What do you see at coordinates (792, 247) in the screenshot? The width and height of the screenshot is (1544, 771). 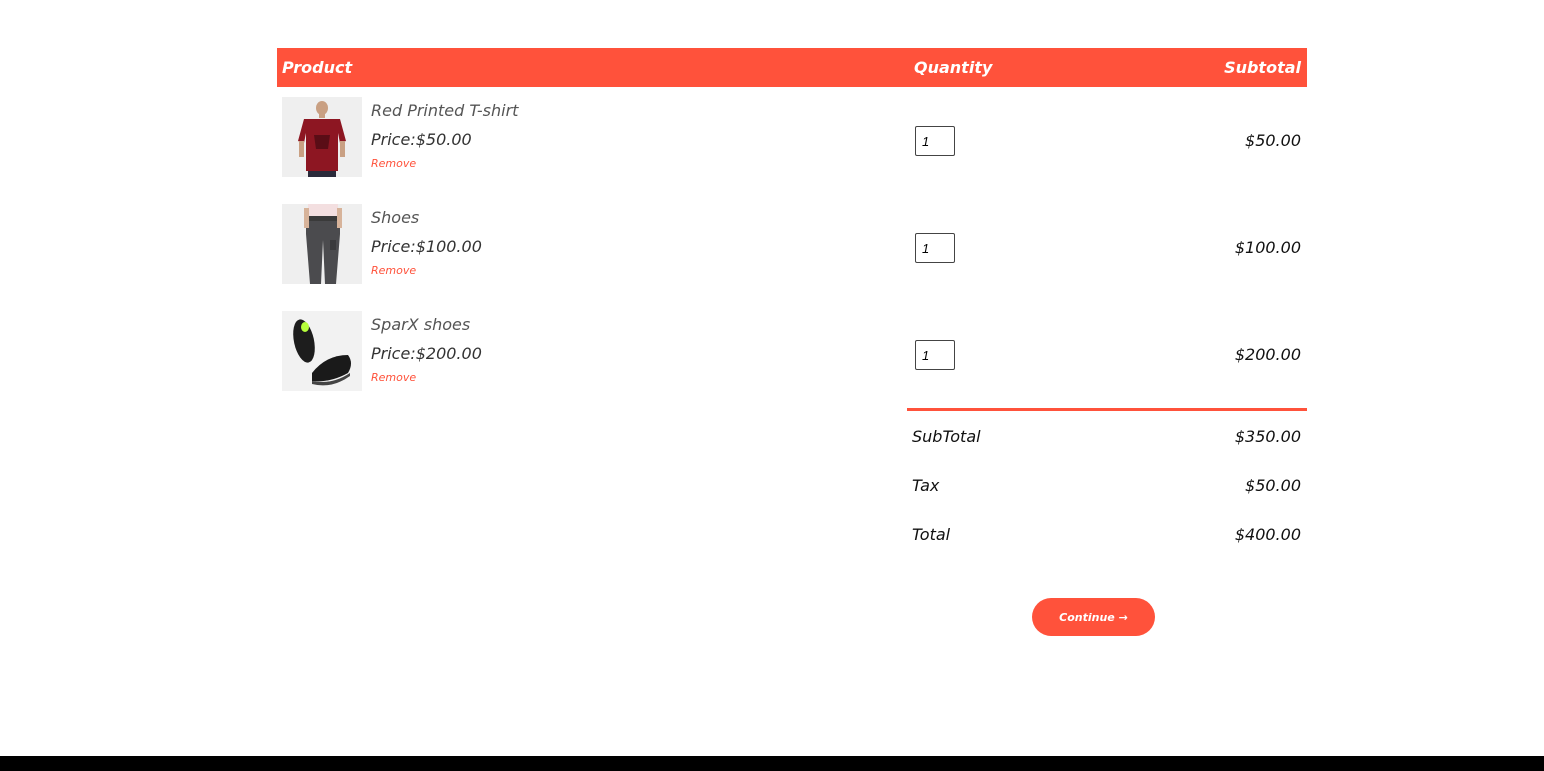 I see `cart-row: Shoes Price:$100.00 Remove $100.00` at bounding box center [792, 247].